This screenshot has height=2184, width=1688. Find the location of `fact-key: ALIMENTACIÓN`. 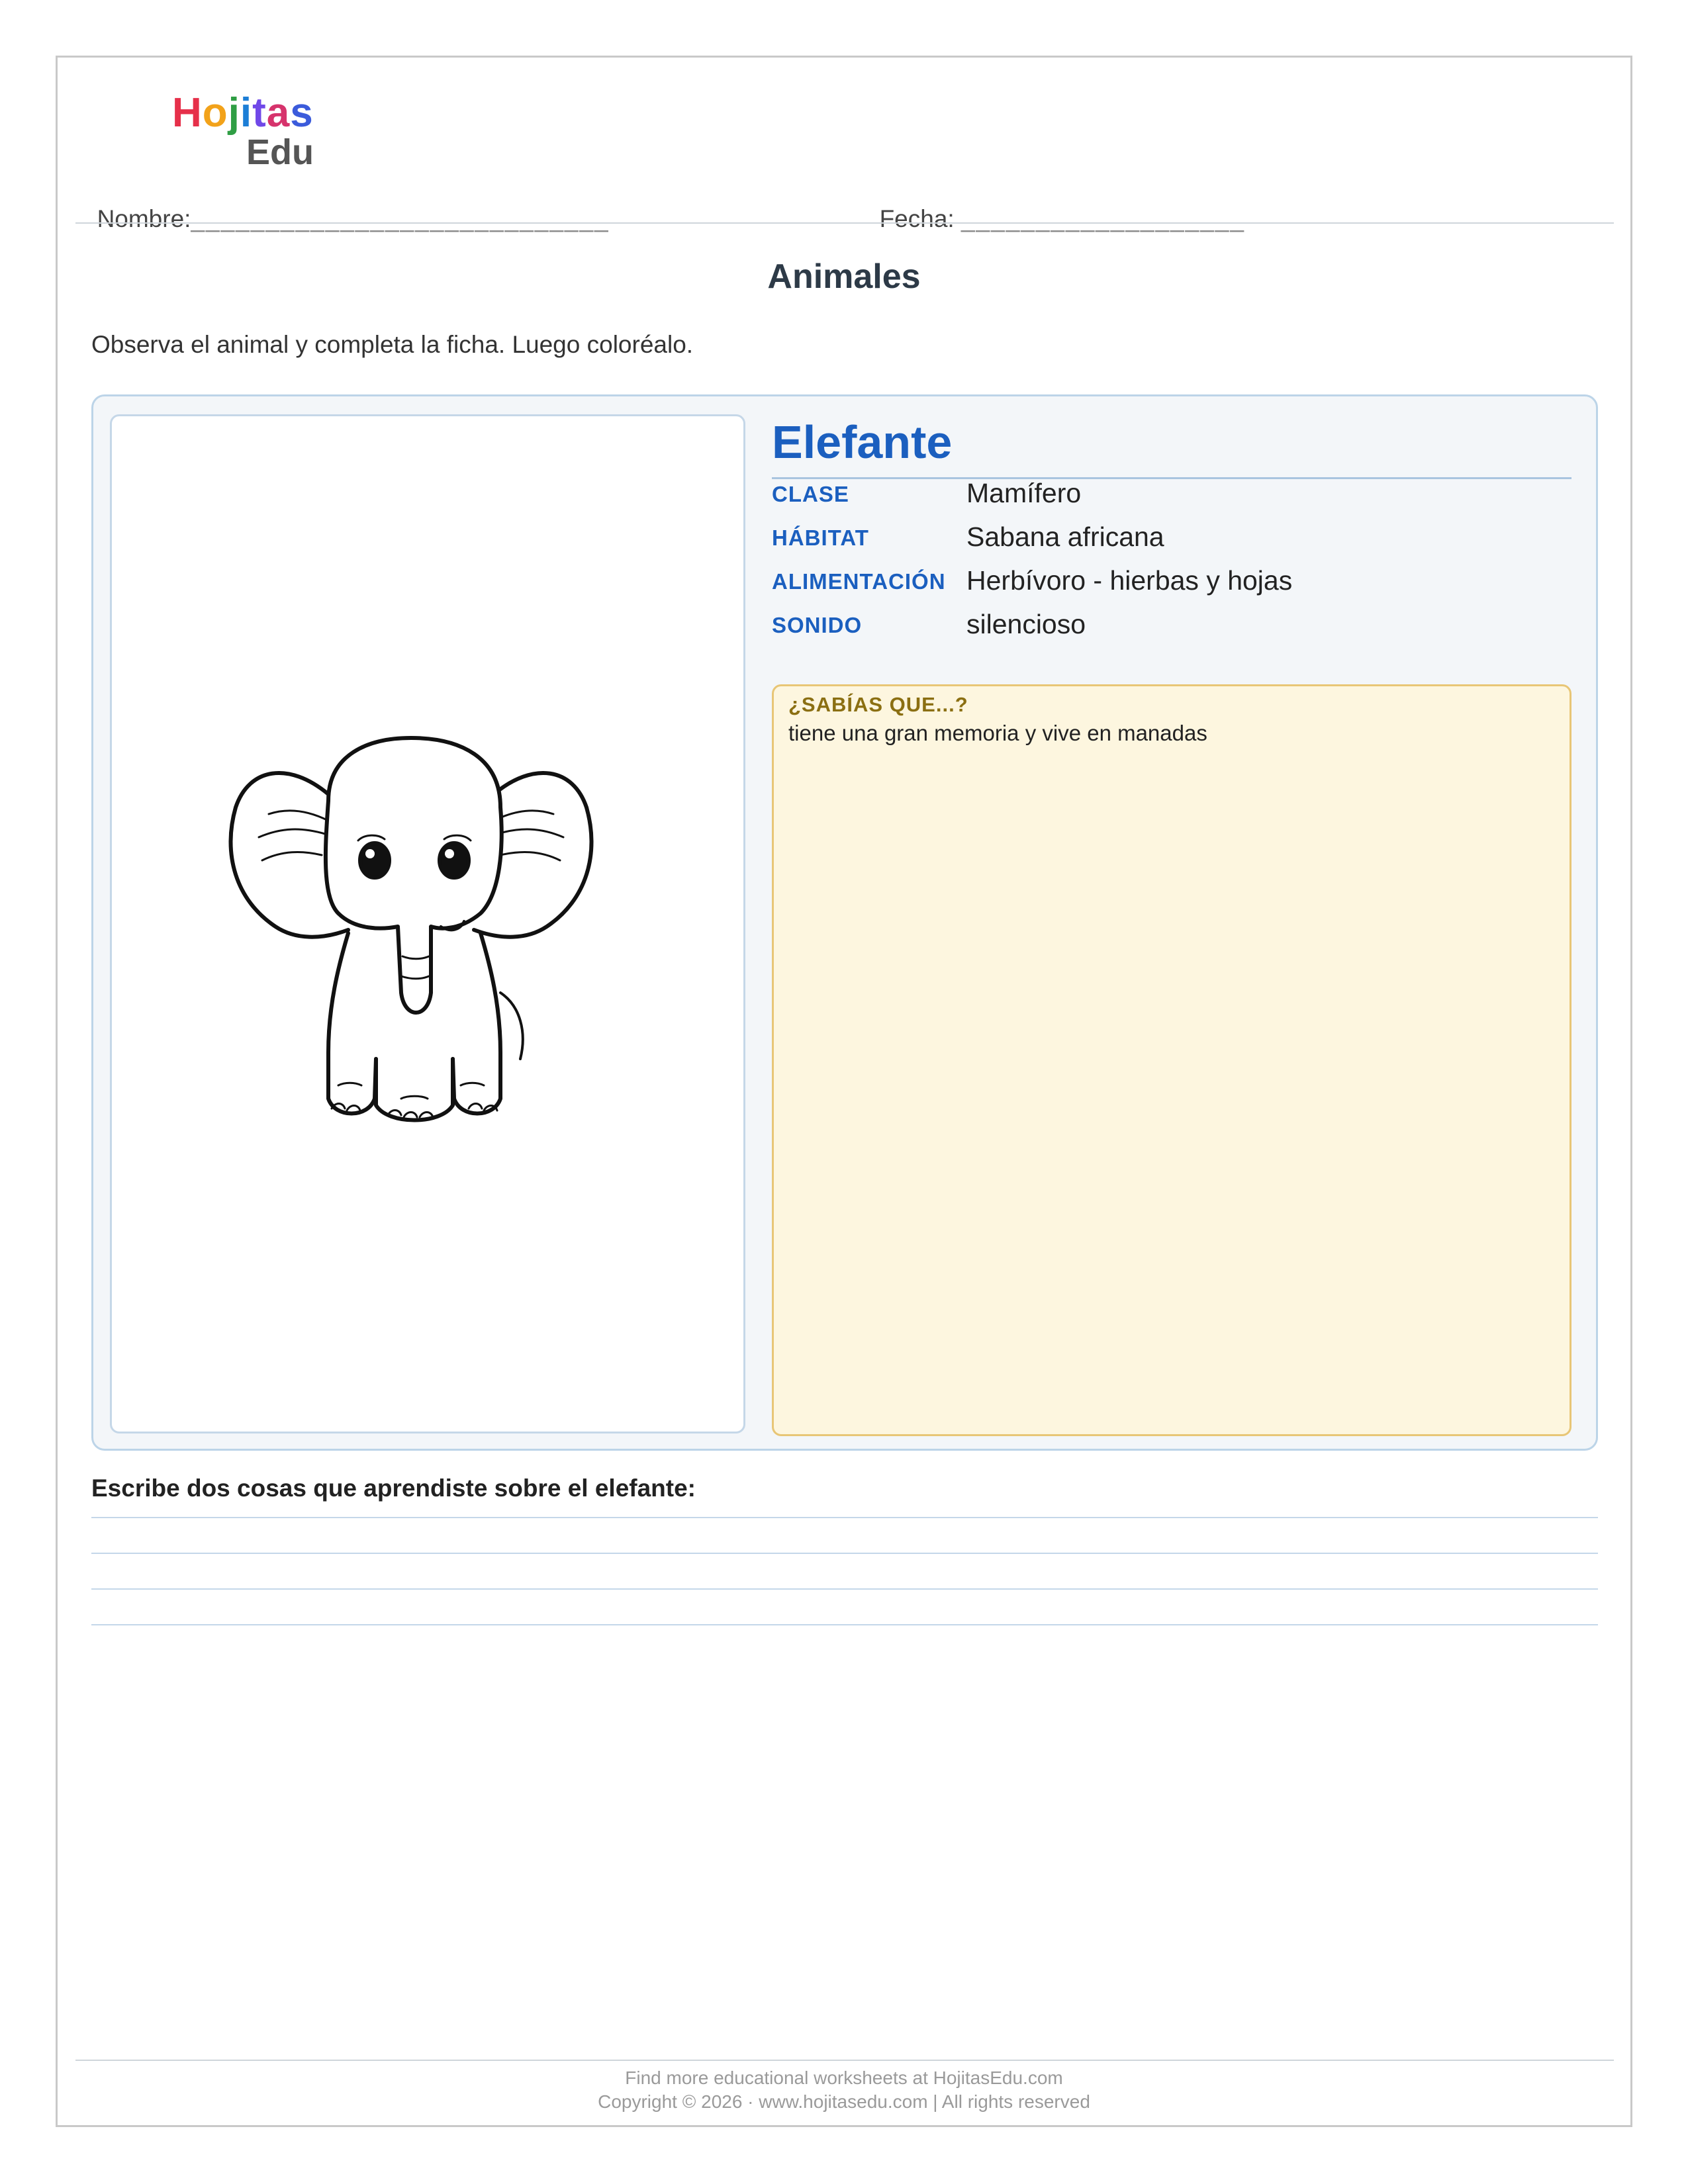

fact-key: ALIMENTACIÓN is located at coordinates (859, 581).